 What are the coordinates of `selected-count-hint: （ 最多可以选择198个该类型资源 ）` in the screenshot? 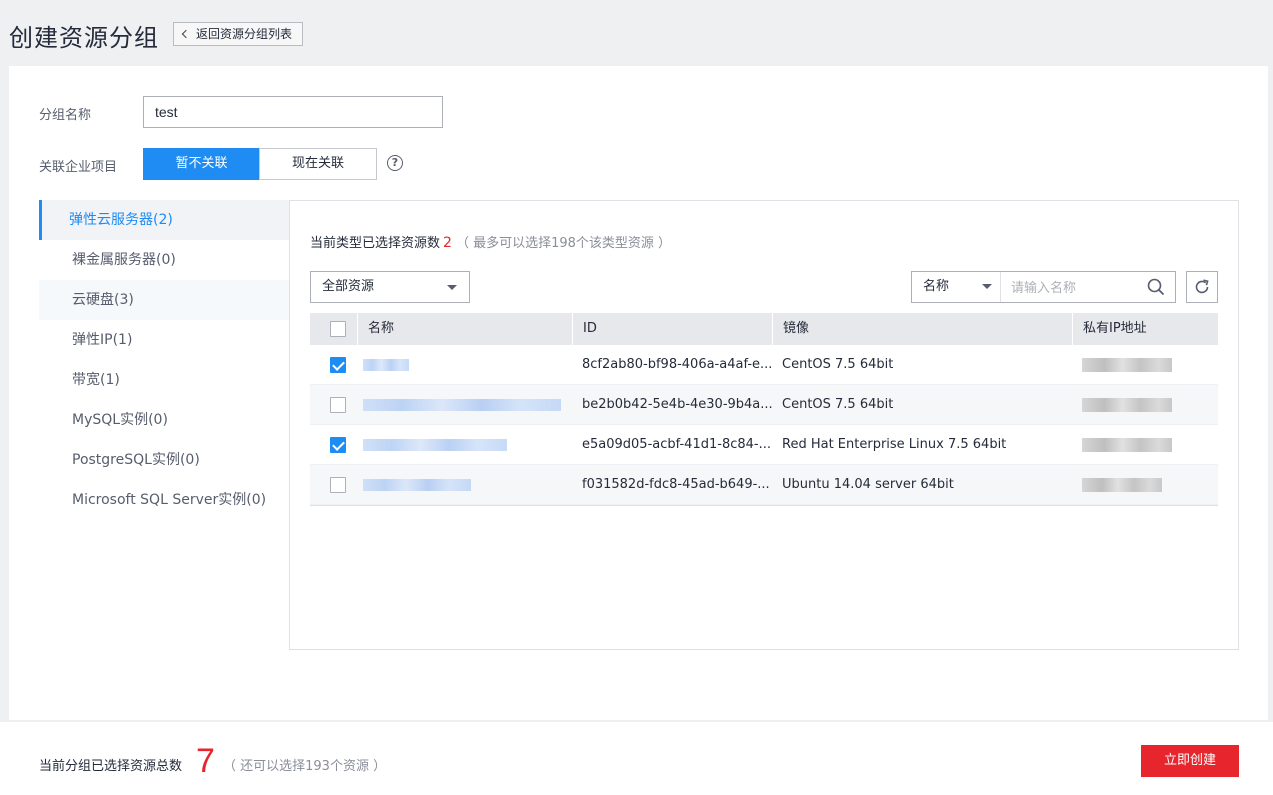 It's located at (563, 243).